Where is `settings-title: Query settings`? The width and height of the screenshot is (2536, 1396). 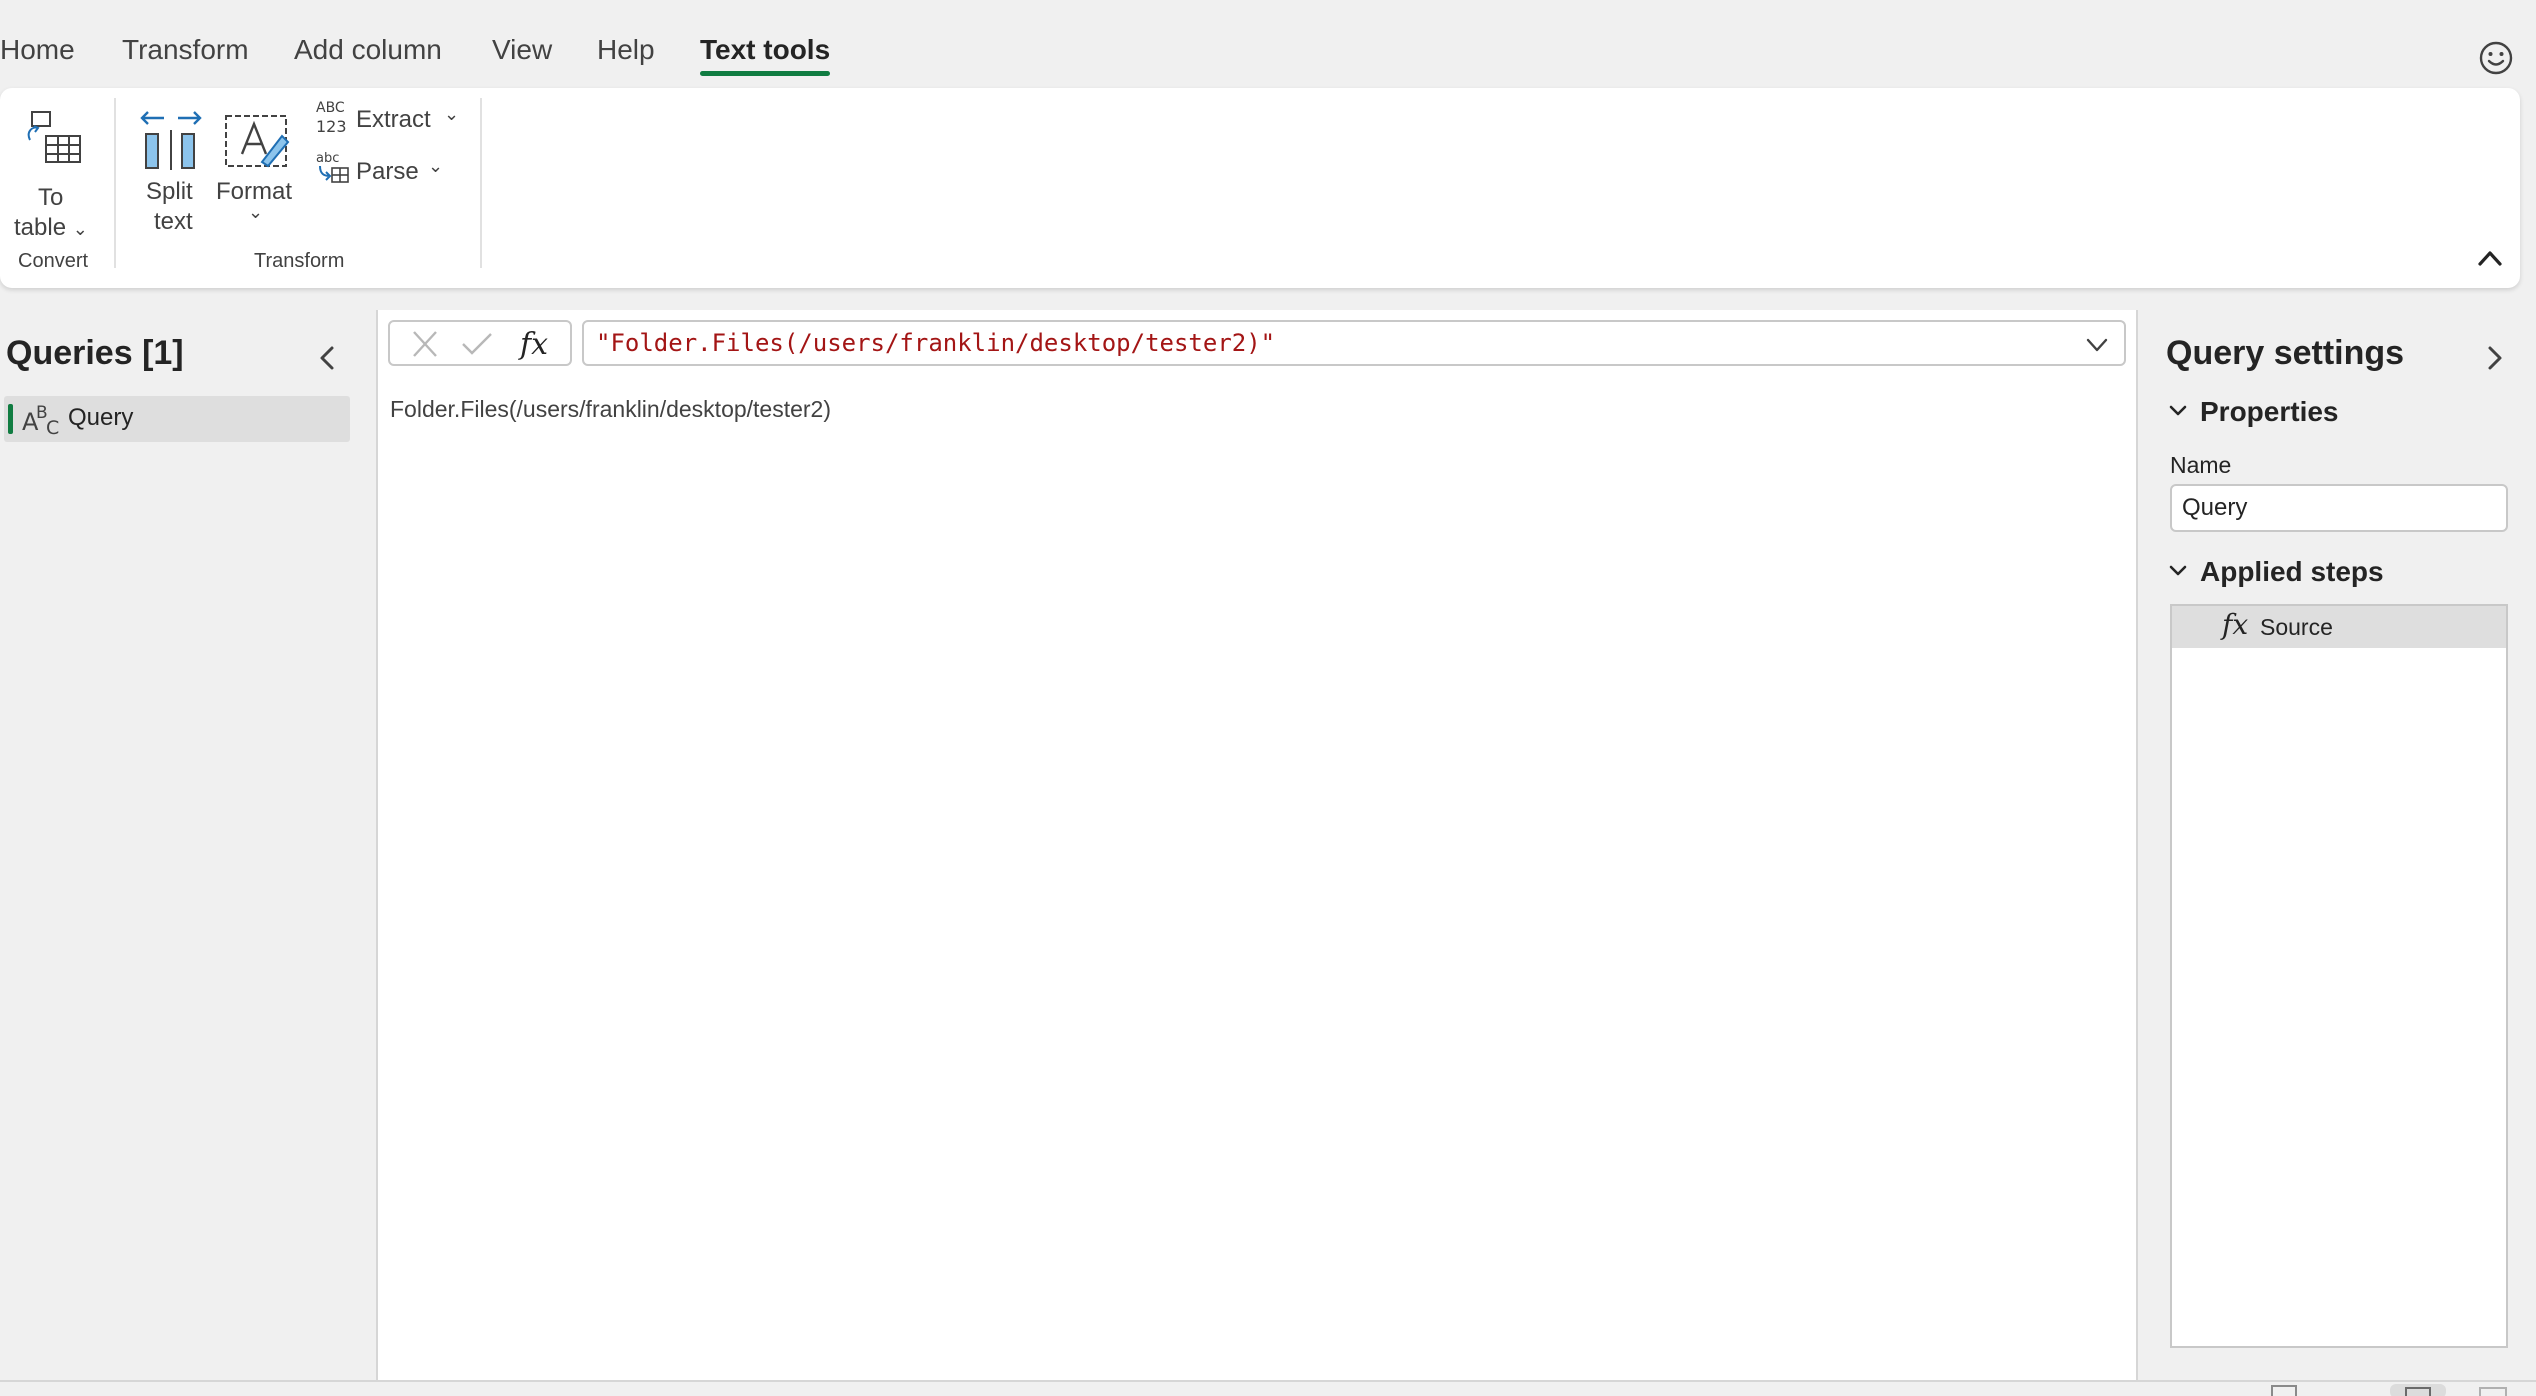 settings-title: Query settings is located at coordinates (2285, 353).